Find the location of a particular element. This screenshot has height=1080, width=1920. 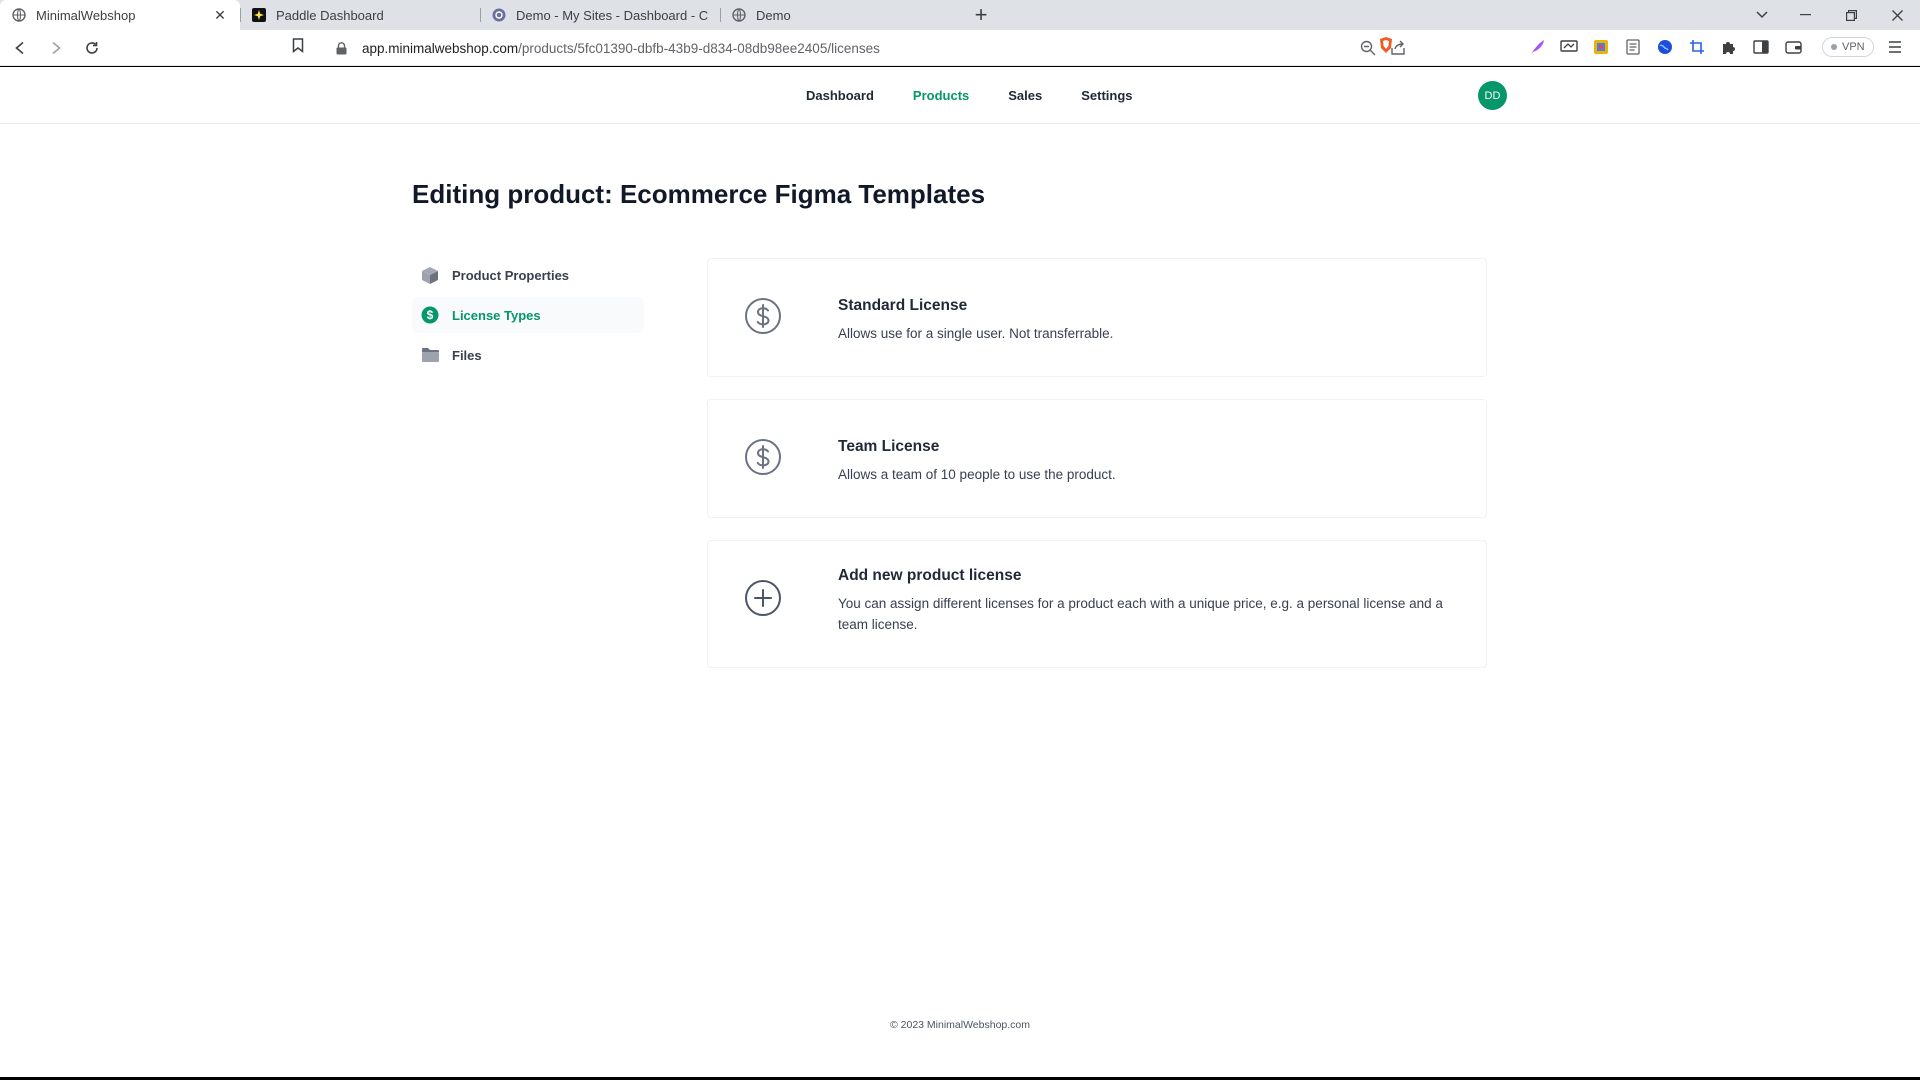

browser-tab-carrd: Demo - My Sites - Dashboard - Carrd is located at coordinates (600, 15).